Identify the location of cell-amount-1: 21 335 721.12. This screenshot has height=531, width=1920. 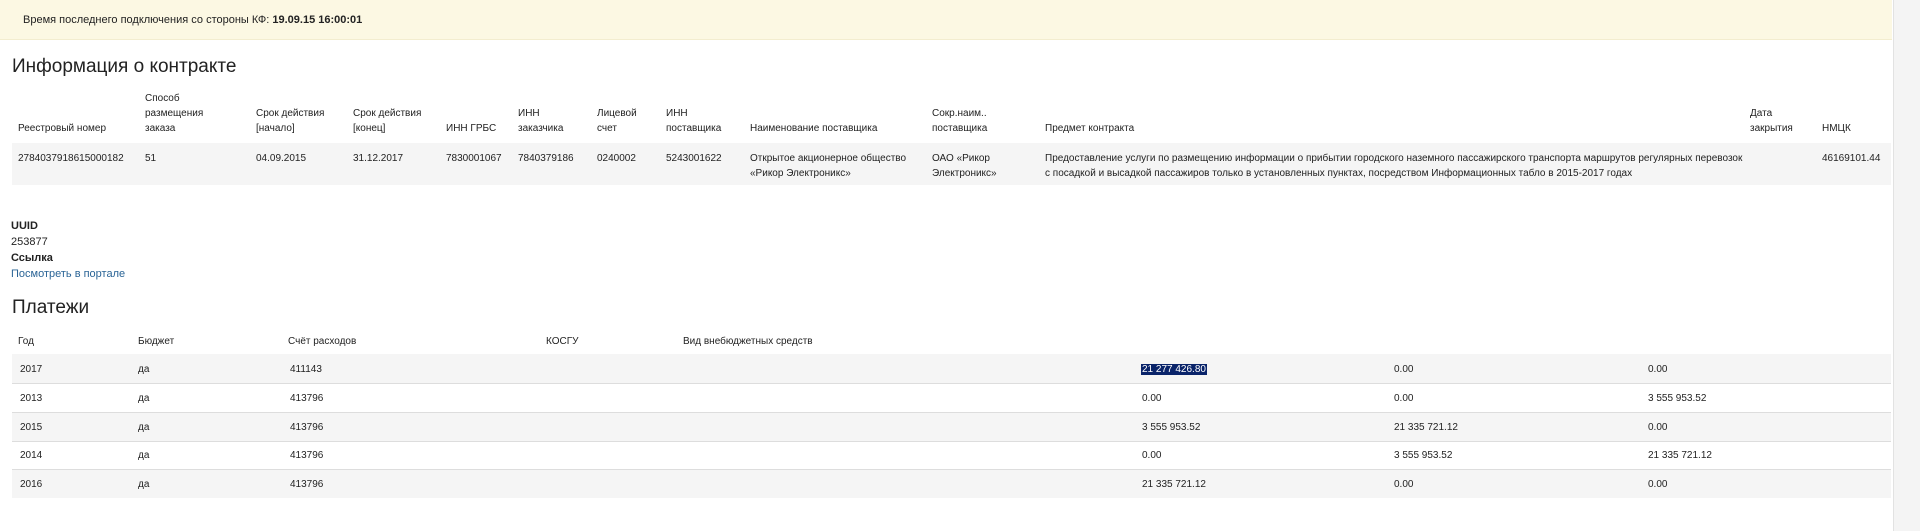
(1174, 484).